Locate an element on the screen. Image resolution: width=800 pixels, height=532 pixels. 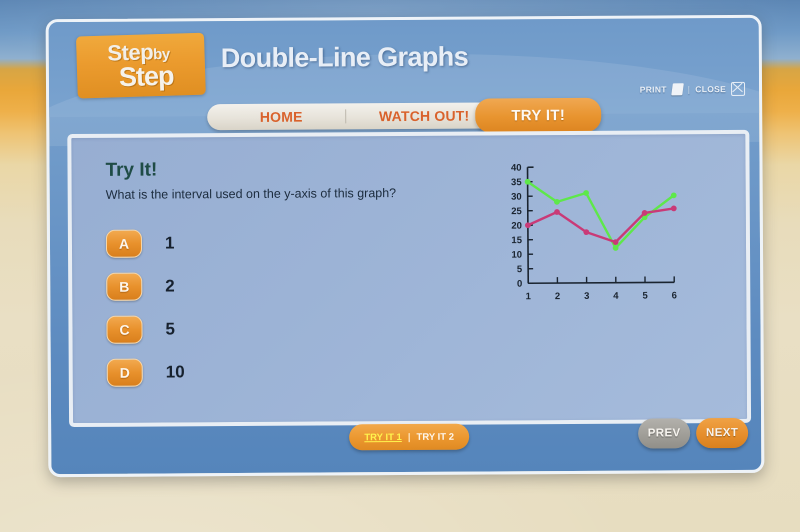
svg-text: 15 is located at coordinates (516, 240).